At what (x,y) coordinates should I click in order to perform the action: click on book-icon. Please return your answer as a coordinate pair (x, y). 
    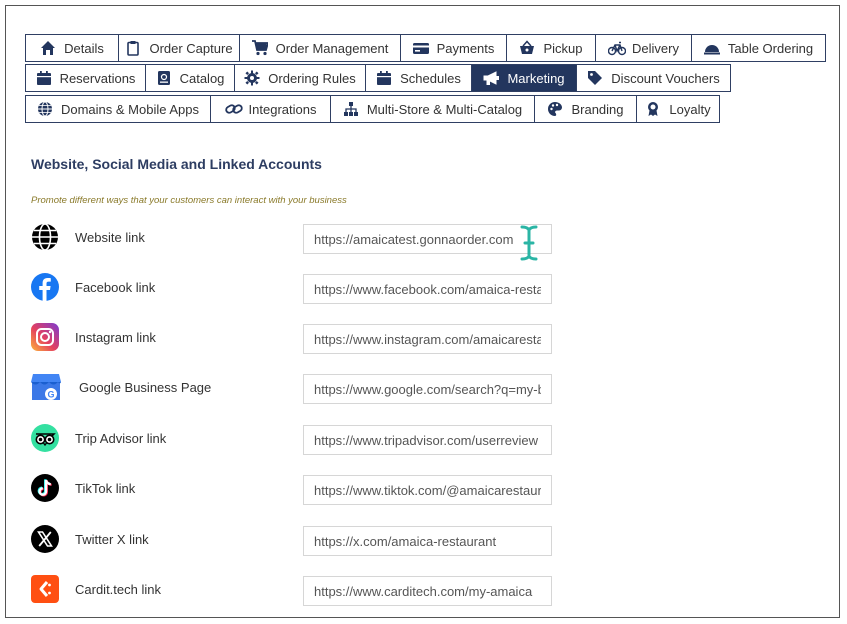
    Looking at the image, I should click on (164, 78).